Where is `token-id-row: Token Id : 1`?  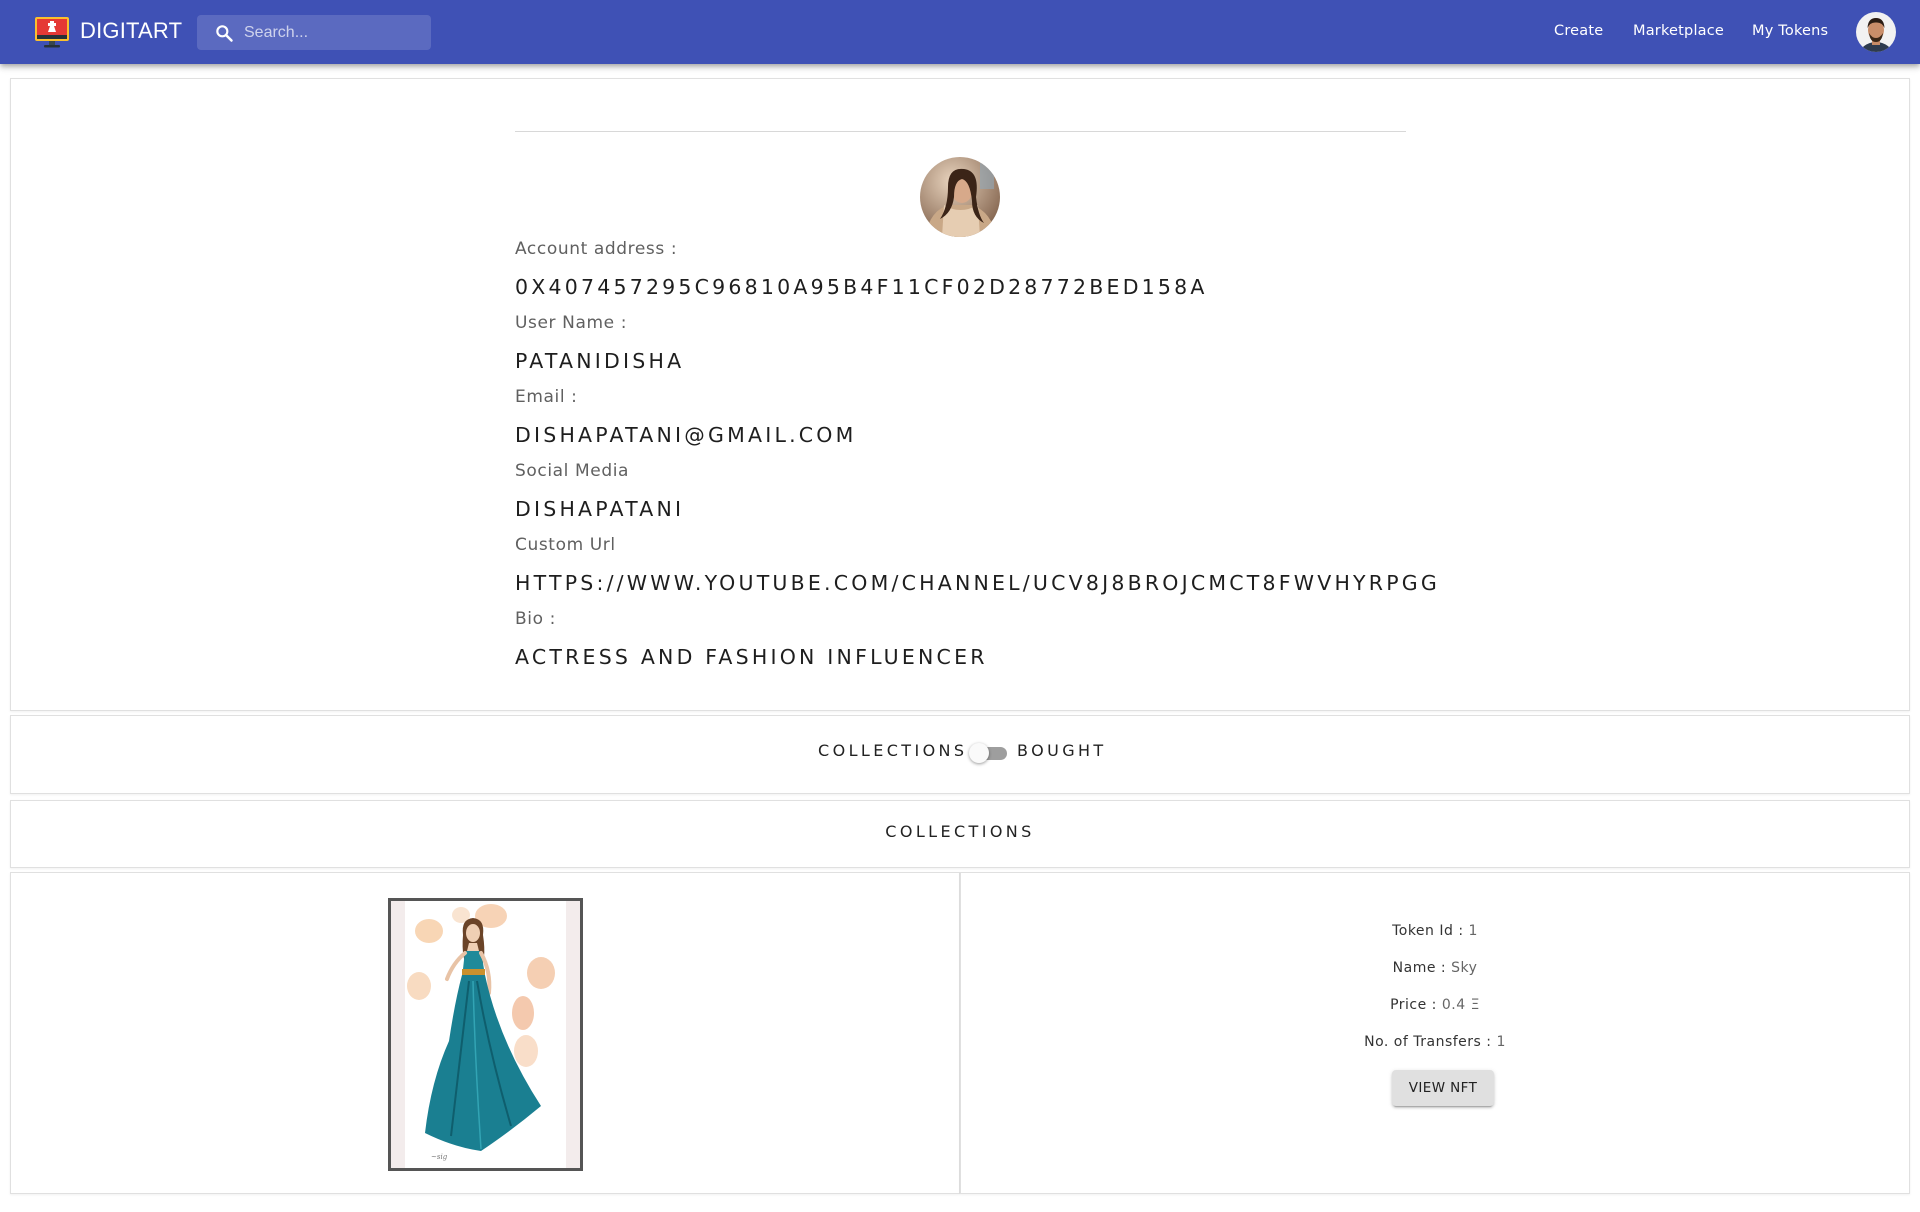 token-id-row: Token Id : 1 is located at coordinates (1435, 931).